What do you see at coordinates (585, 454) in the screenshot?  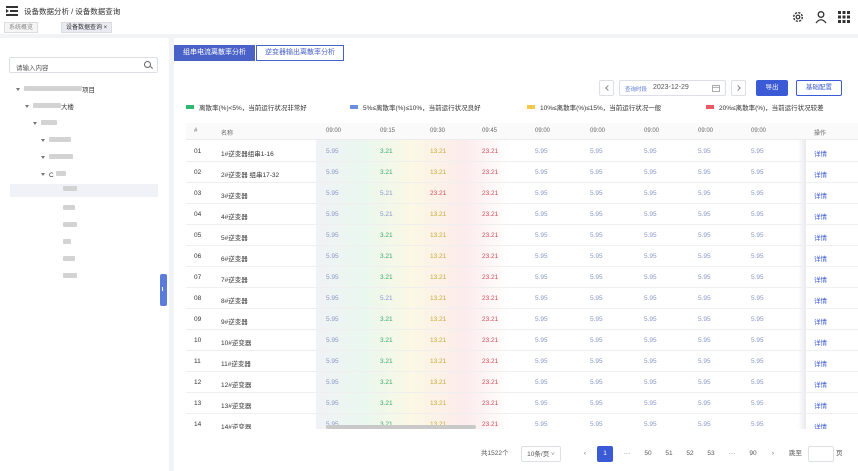 I see `prev-page-button: ‹` at bounding box center [585, 454].